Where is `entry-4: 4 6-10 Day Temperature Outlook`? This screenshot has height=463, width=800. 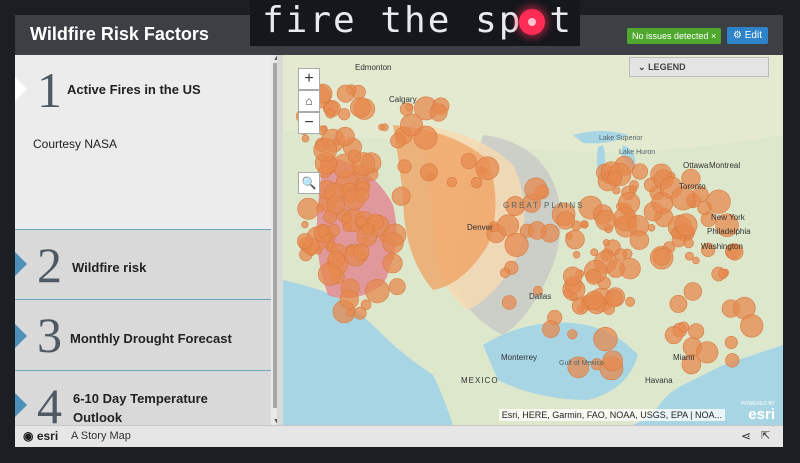
entry-4: 4 6-10 Day Temperature Outlook is located at coordinates (143, 398).